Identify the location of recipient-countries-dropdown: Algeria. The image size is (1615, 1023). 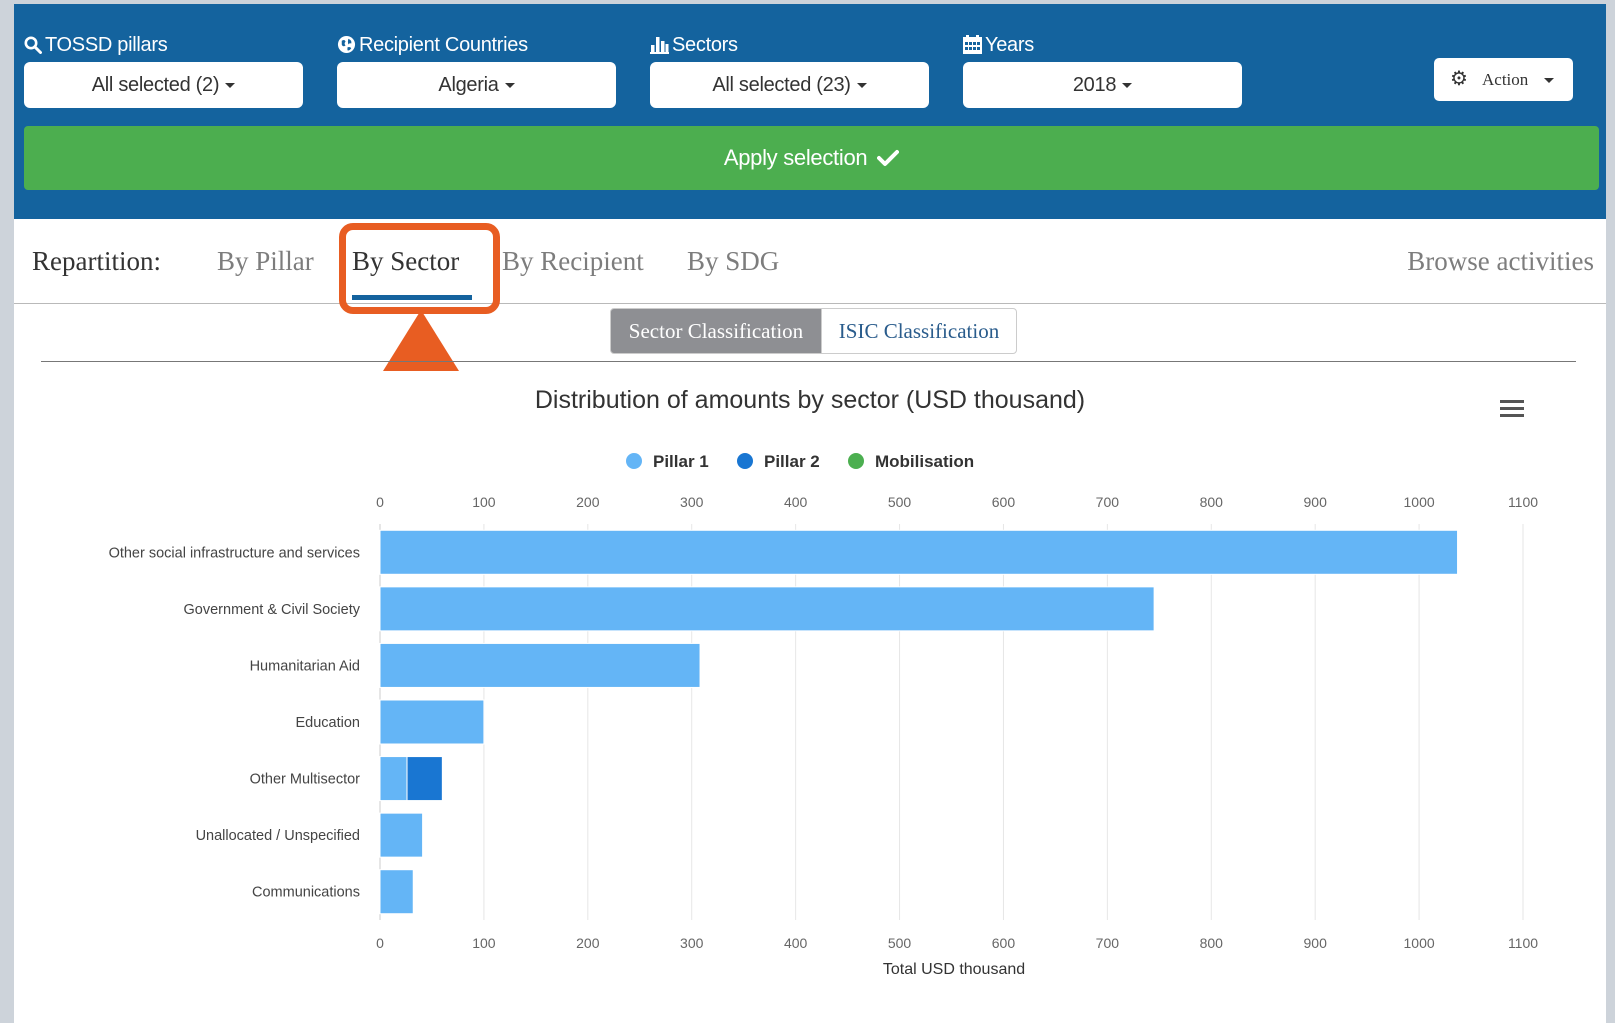
(476, 85).